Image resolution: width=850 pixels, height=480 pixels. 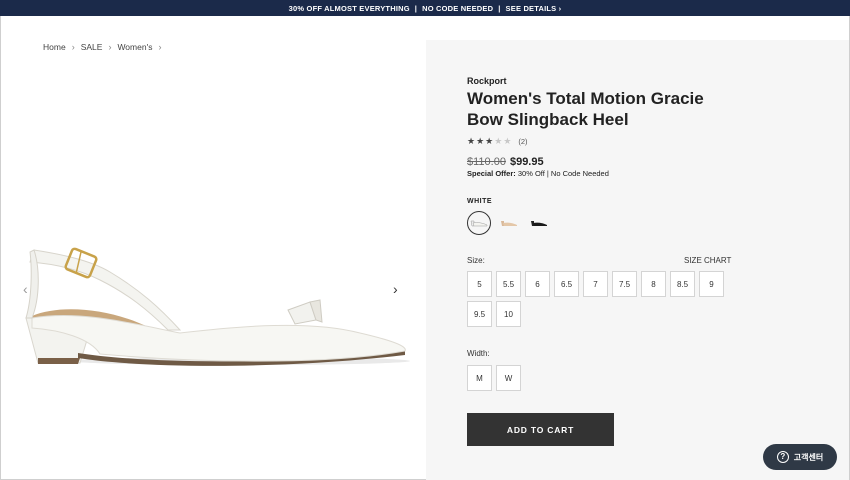 I want to click on color-swatch-white, so click(x=479, y=223).